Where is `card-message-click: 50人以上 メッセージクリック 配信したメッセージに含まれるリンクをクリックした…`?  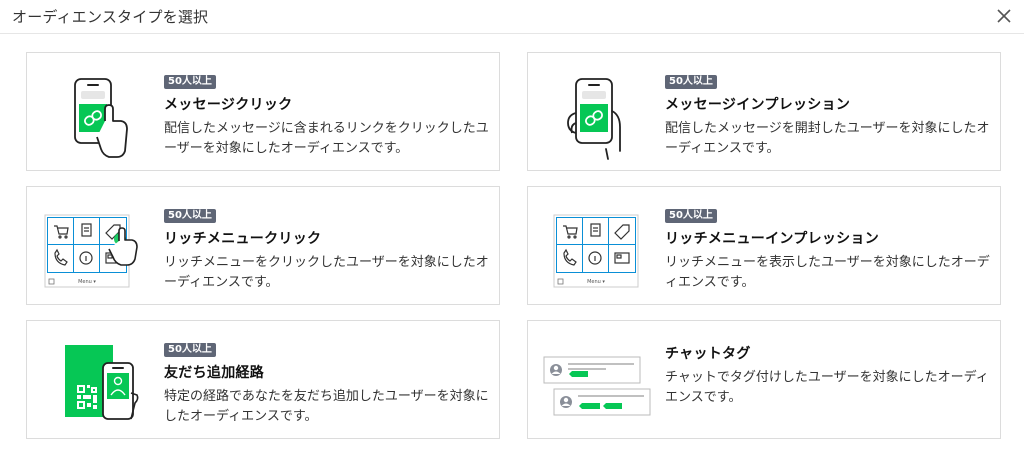 card-message-click: 50人以上 メッセージクリック 配信したメッセージに含まれるリンクをクリックした… is located at coordinates (263, 111).